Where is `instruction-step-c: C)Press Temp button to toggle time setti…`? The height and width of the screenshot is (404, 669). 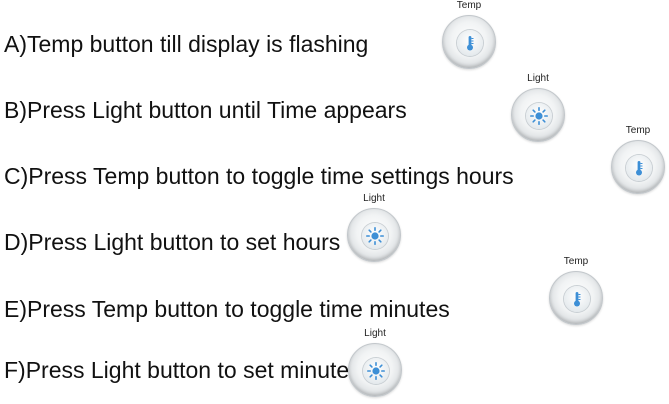 instruction-step-c: C)Press Temp button to toggle time setti… is located at coordinates (259, 176).